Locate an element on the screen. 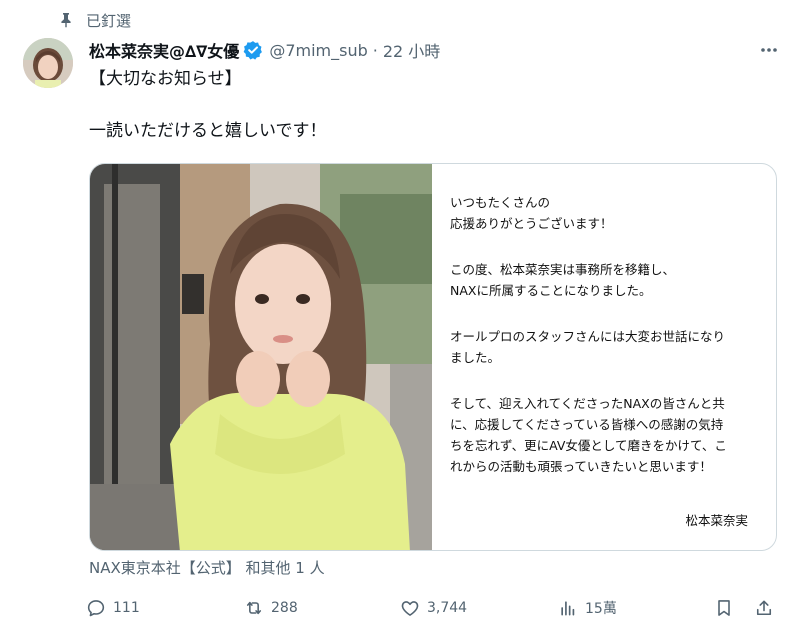  user-handle: @7mim_sub is located at coordinates (318, 50).